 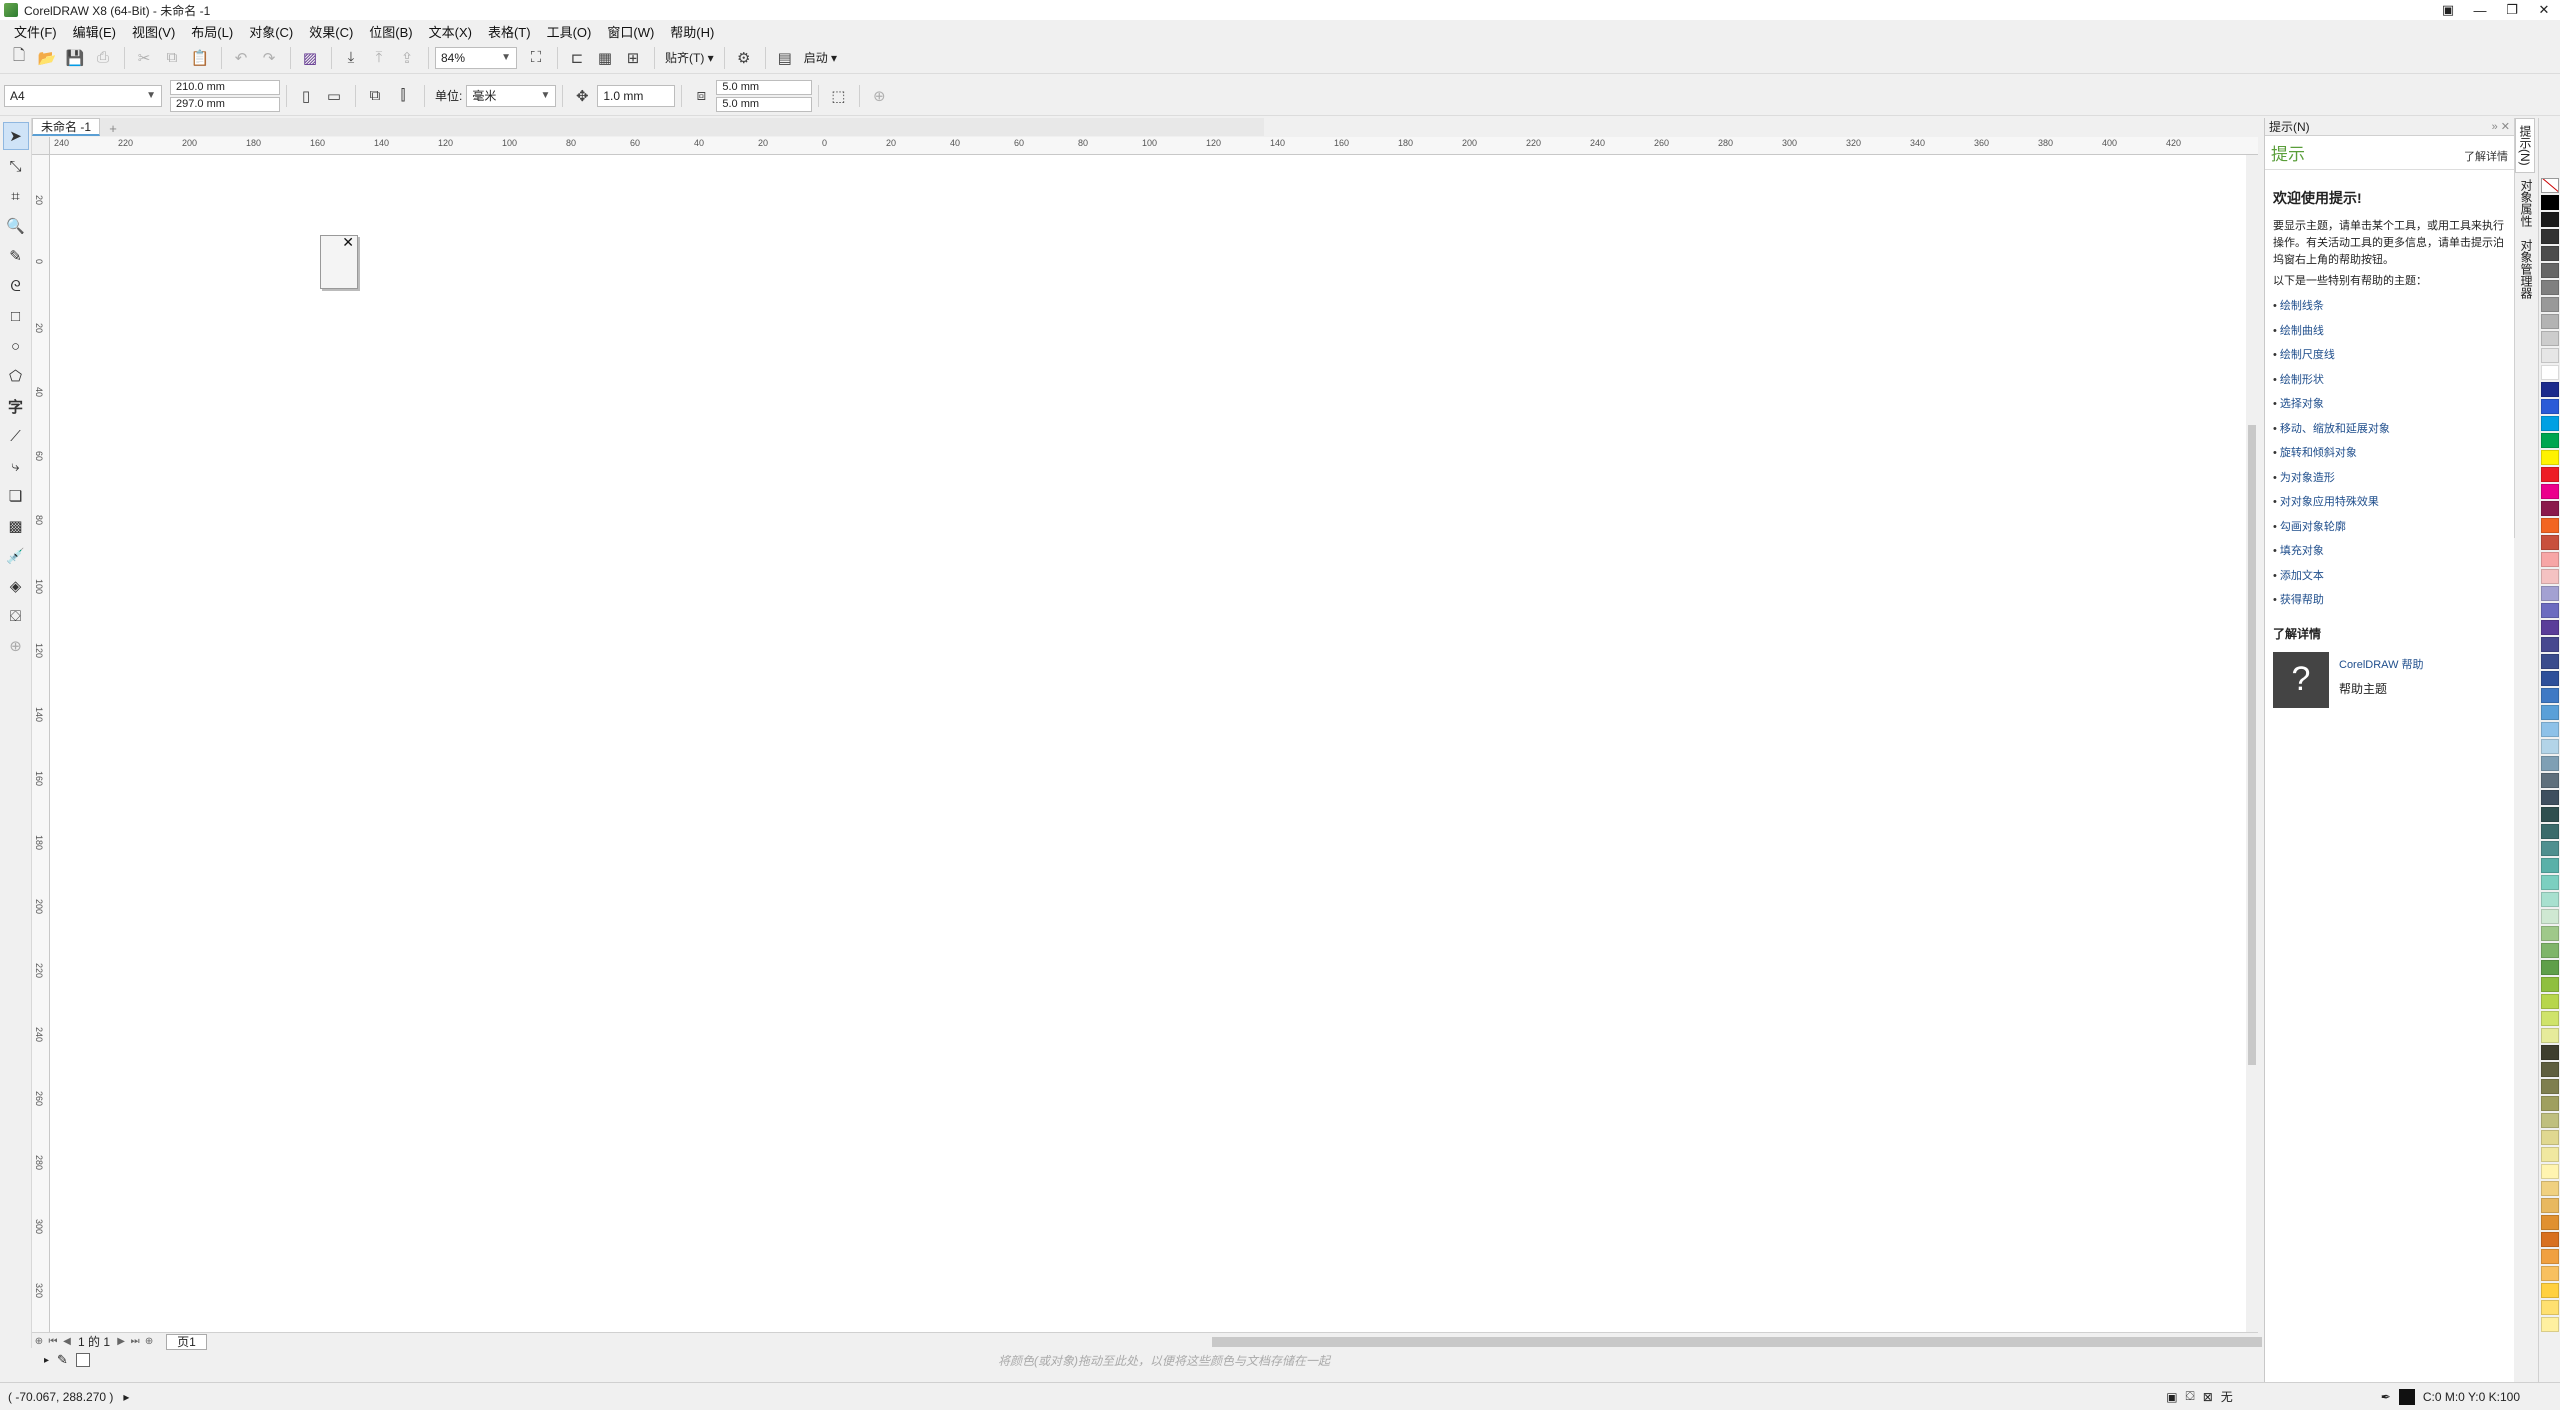 I want to click on minimize-button: —, so click(x=2480, y=10).